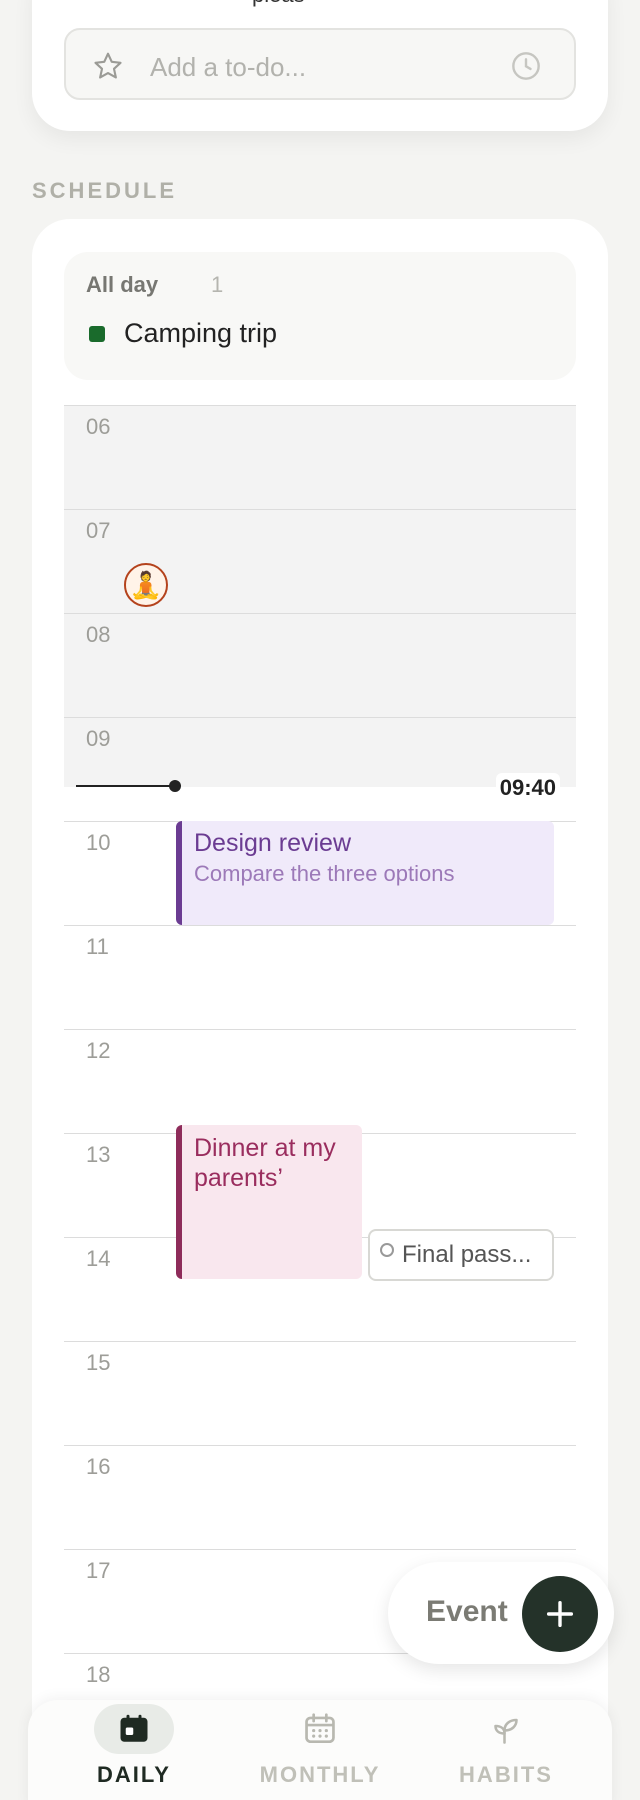  What do you see at coordinates (324, 873) in the screenshot?
I see `event-subtitle: Compare the three options` at bounding box center [324, 873].